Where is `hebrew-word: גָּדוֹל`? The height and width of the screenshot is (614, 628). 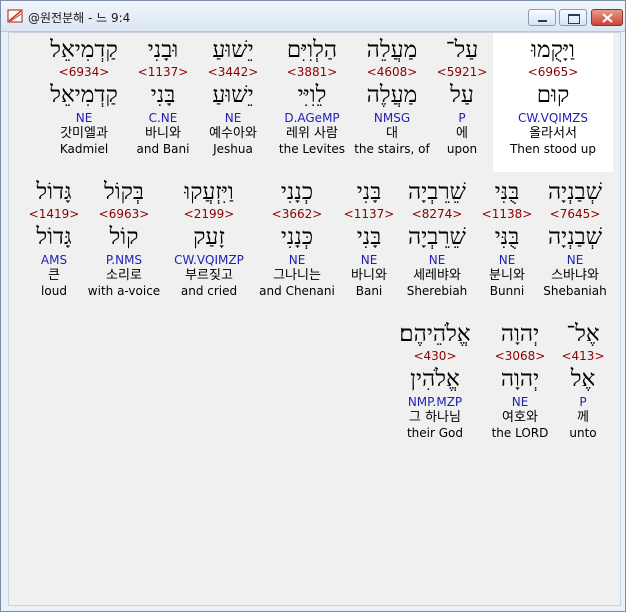 hebrew-word: גָּדוֹל is located at coordinates (54, 192).